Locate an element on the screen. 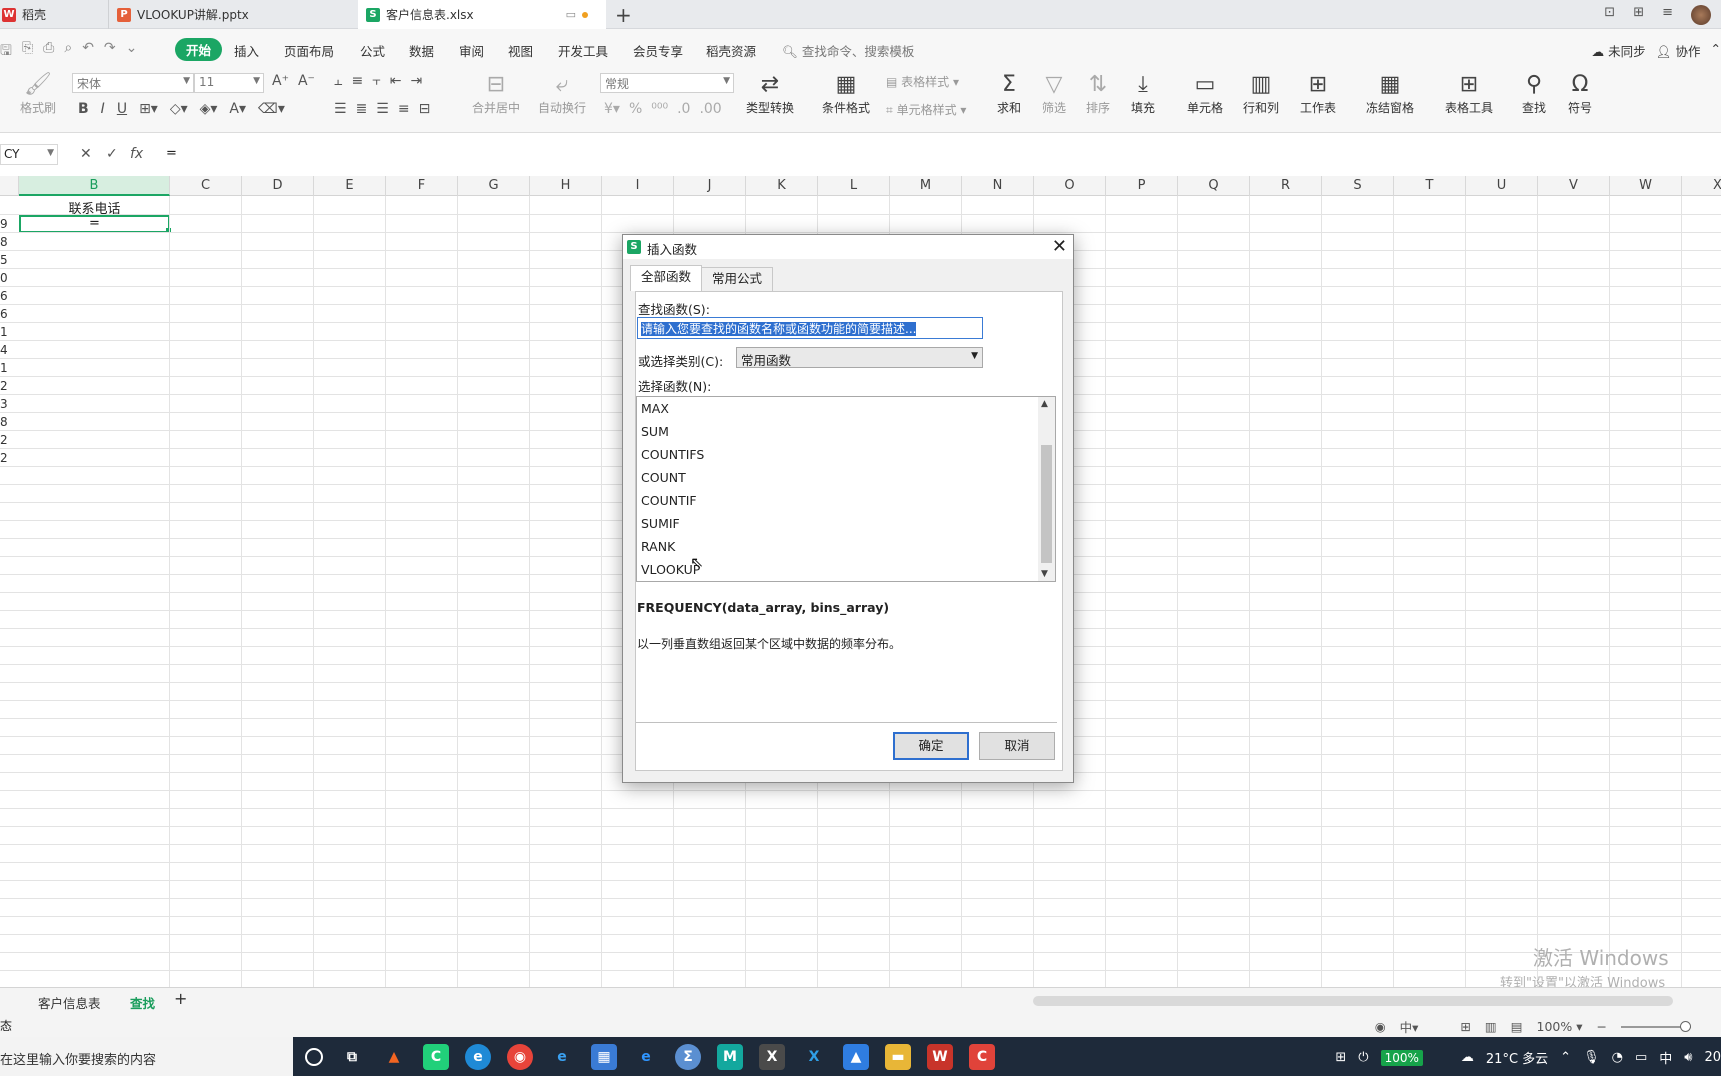 The width and height of the screenshot is (1721, 1076). function-item-count: COUNT is located at coordinates (846, 477).